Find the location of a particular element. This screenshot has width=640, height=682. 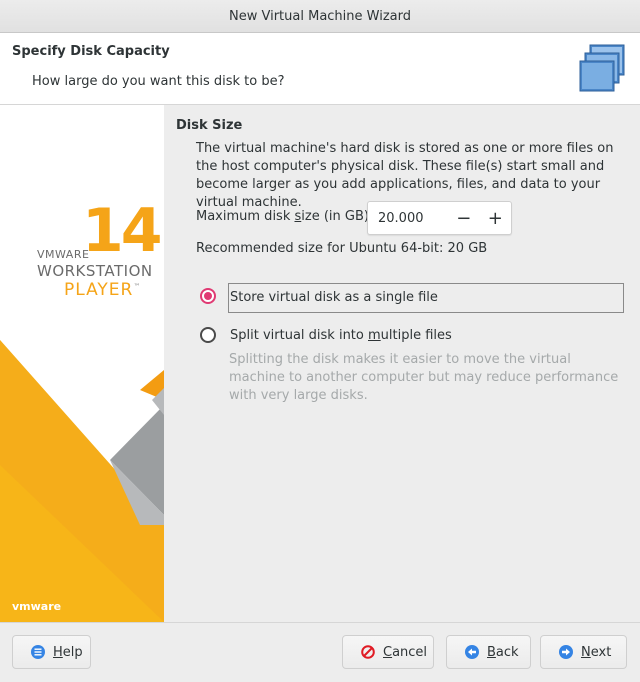

product-name-line2: PLAYER™ is located at coordinates (103, 290).